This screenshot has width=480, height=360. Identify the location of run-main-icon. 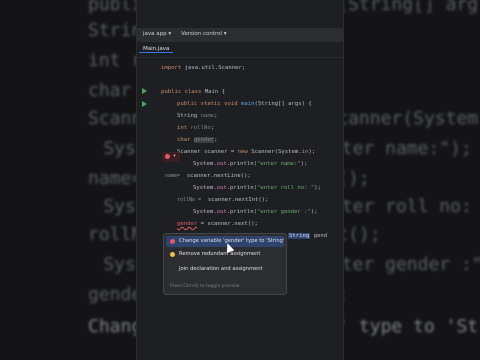
(144, 104).